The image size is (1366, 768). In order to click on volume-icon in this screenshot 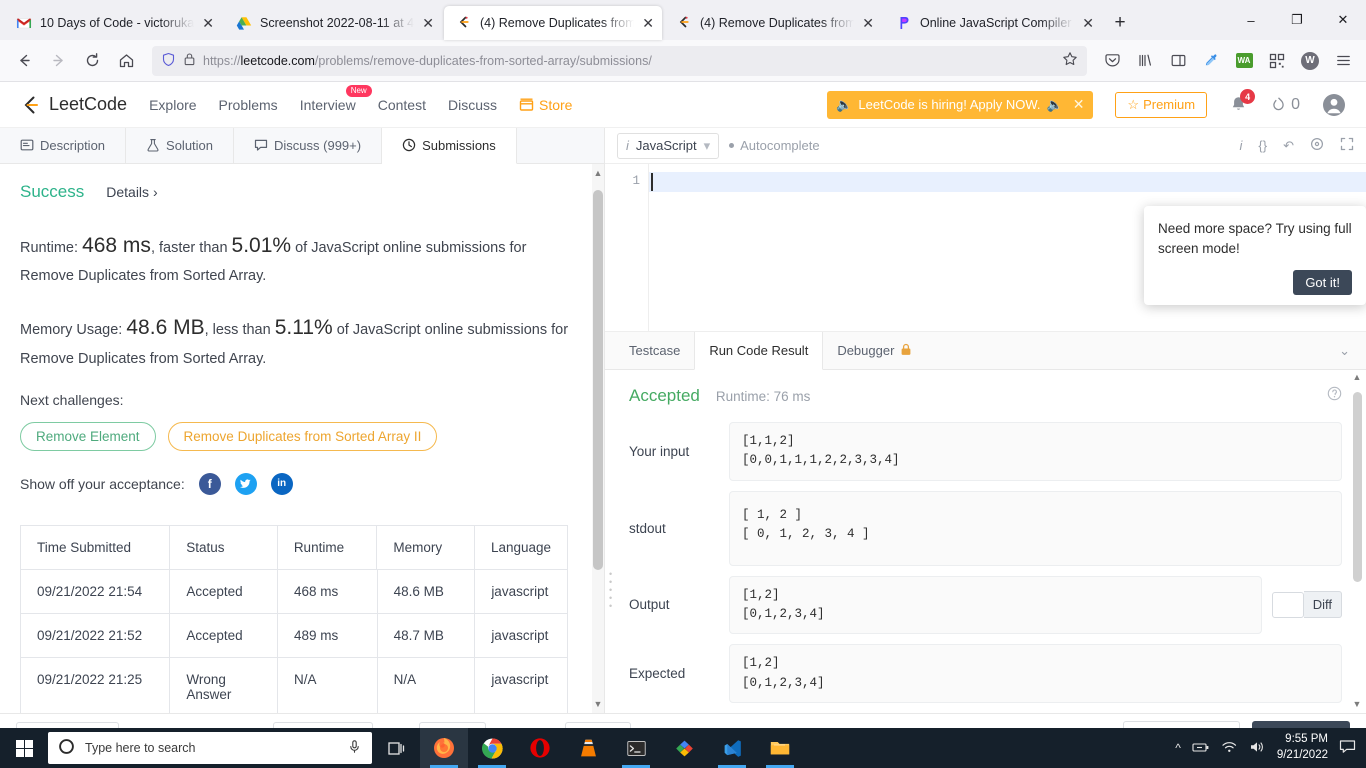, I will do `click(1257, 748)`.